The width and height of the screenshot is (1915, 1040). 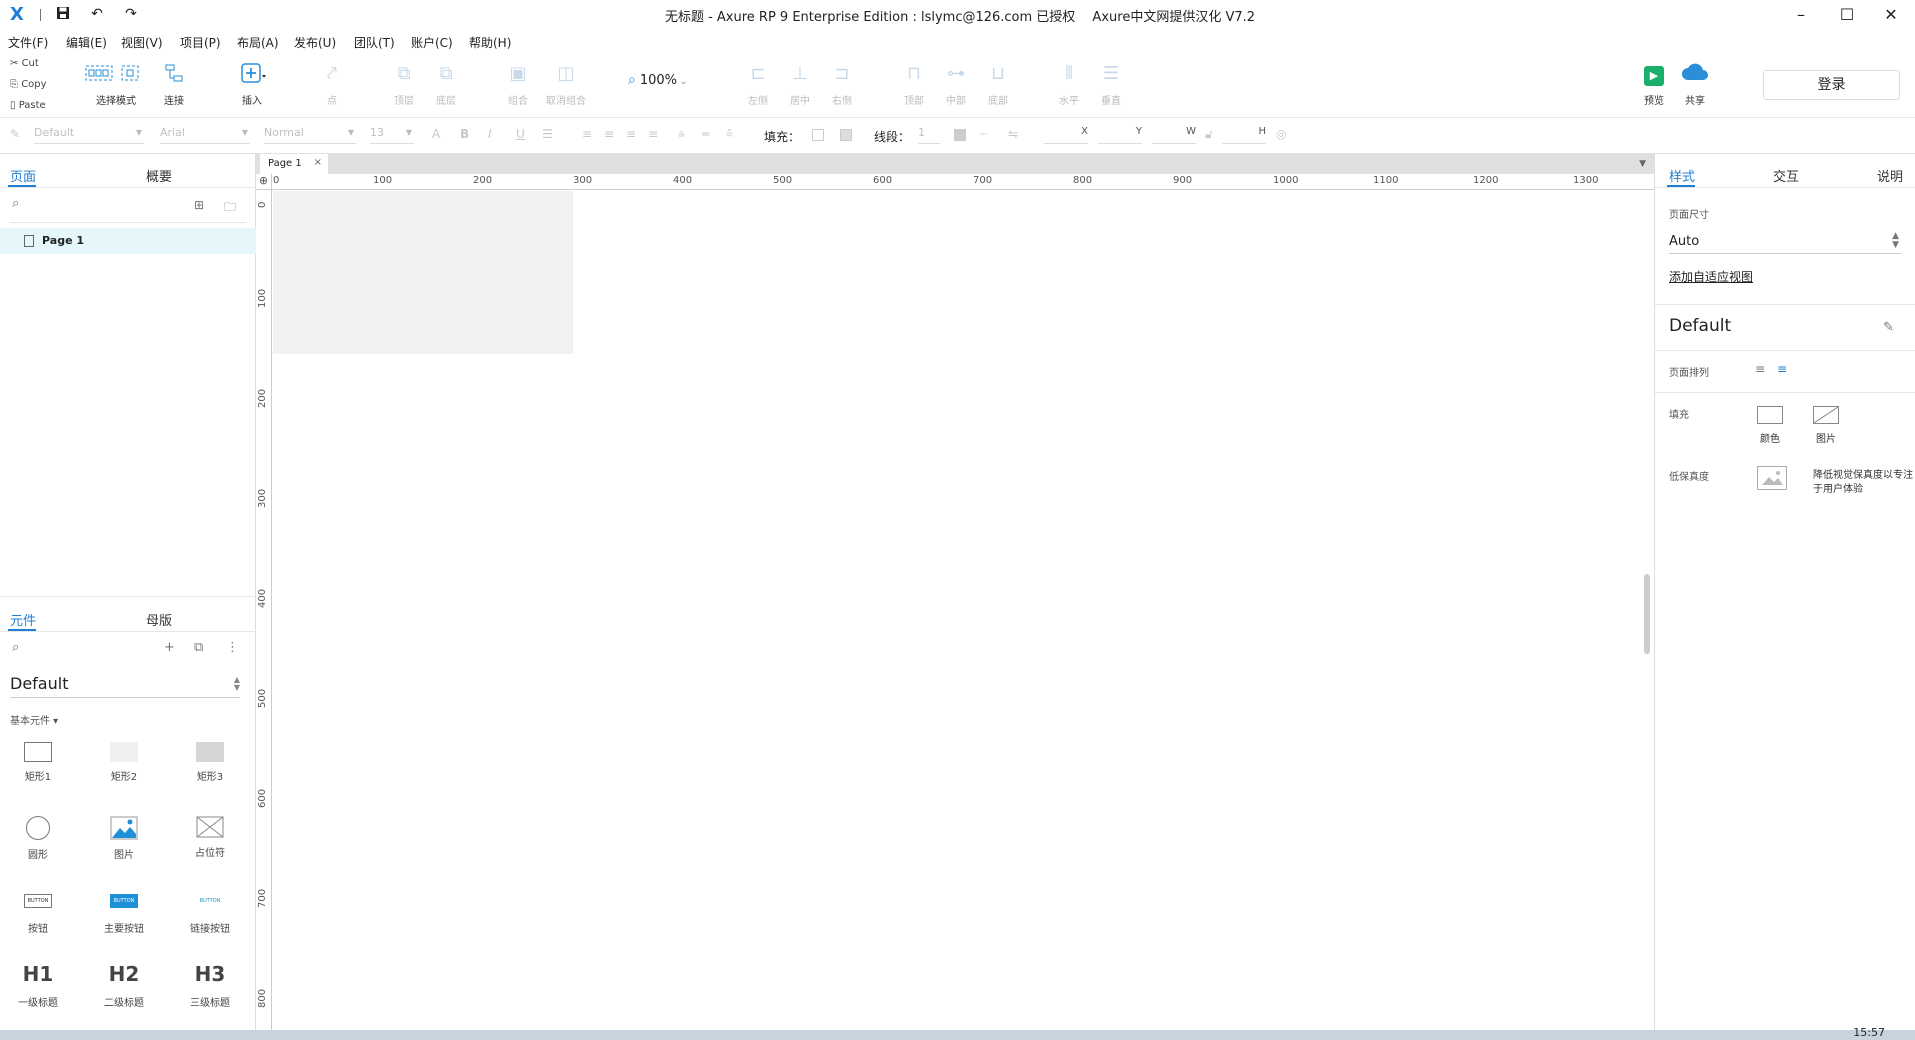 What do you see at coordinates (232, 647) in the screenshot?
I see `more-options-icon: ⋮` at bounding box center [232, 647].